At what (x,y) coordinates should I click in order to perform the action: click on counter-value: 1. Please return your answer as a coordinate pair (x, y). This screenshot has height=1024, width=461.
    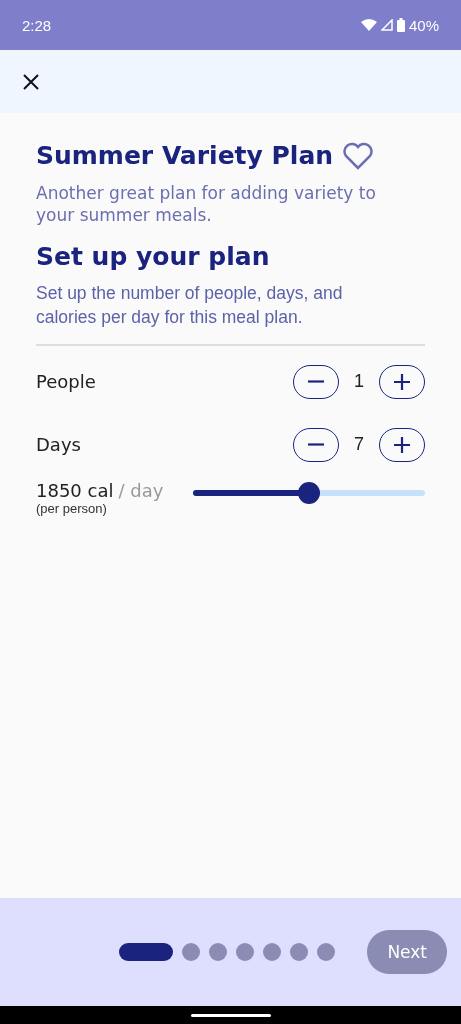
    Looking at the image, I should click on (359, 381).